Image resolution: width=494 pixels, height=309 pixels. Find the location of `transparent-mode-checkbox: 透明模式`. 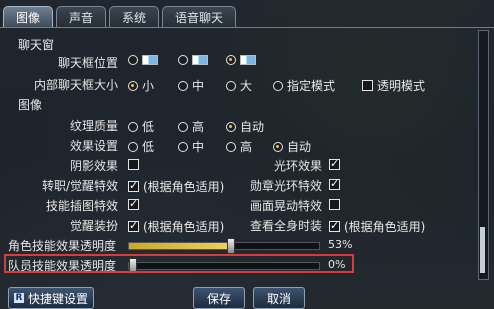

transparent-mode-checkbox: 透明模式 is located at coordinates (393, 85).